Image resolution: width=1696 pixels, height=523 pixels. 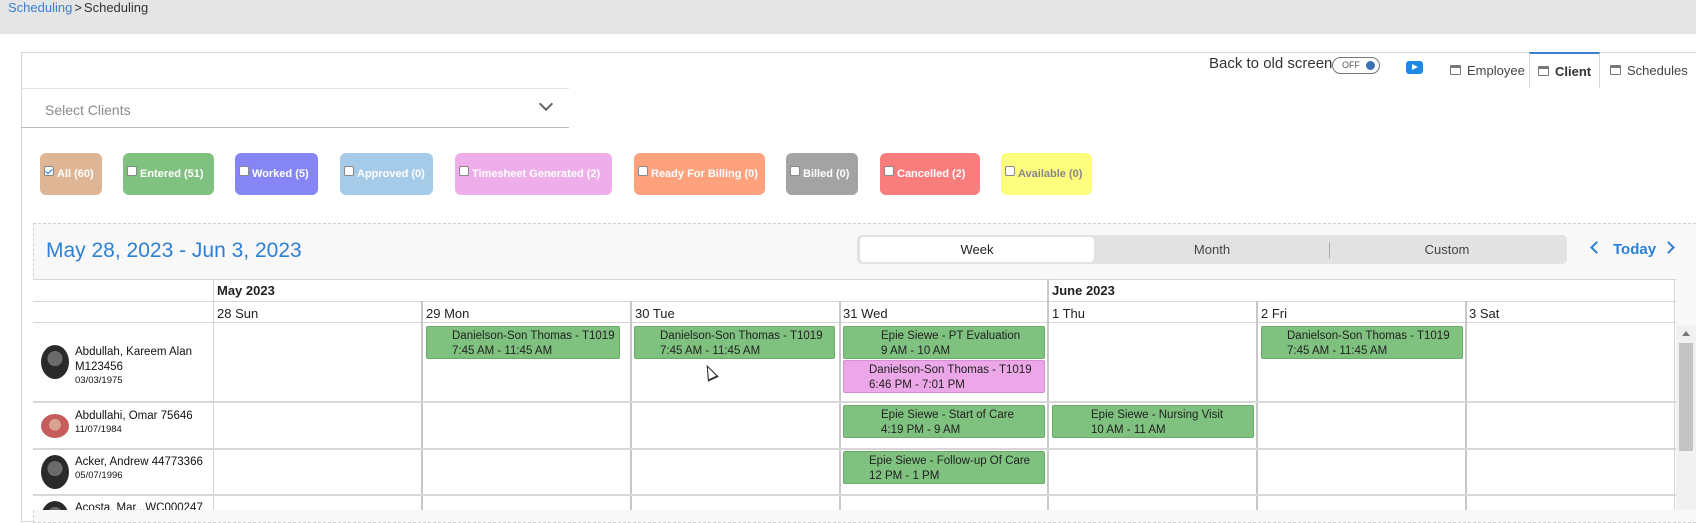 I want to click on filter-label: Cancelled (2), so click(x=931, y=174).